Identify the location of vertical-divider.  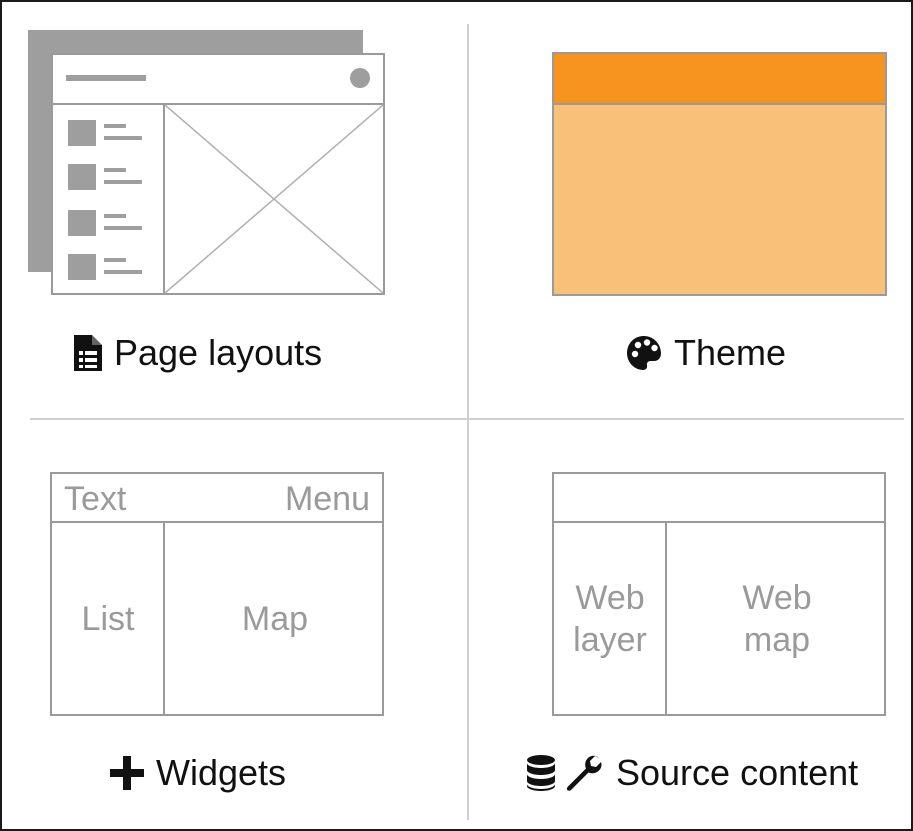
(468, 422).